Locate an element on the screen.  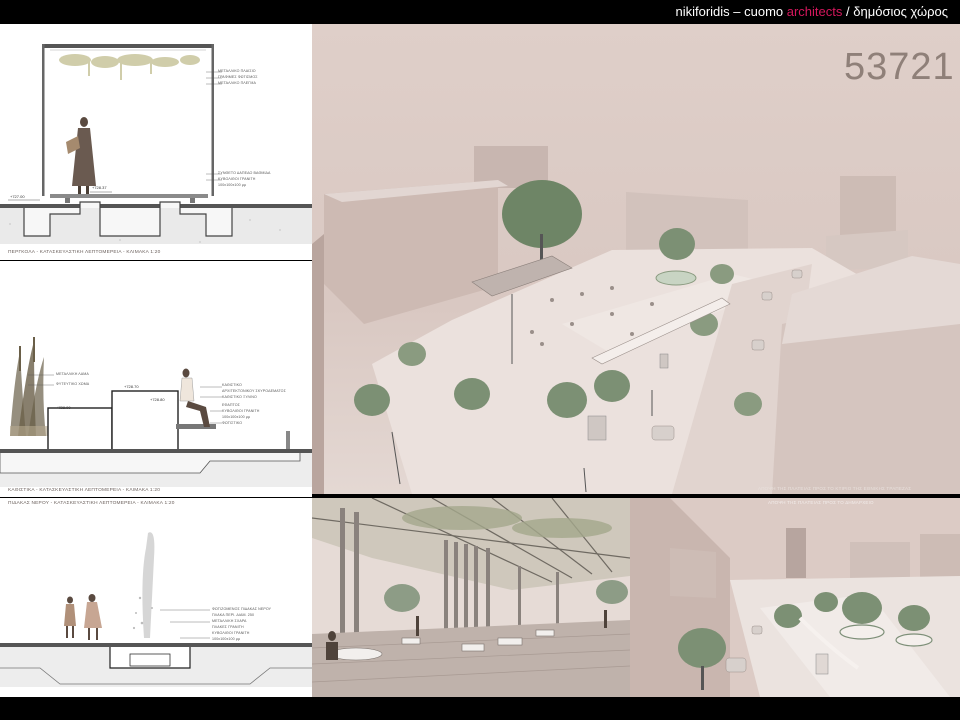
seating-note-light: ΦΩΤΙΣΤΙΚΟ is located at coordinates (232, 423).